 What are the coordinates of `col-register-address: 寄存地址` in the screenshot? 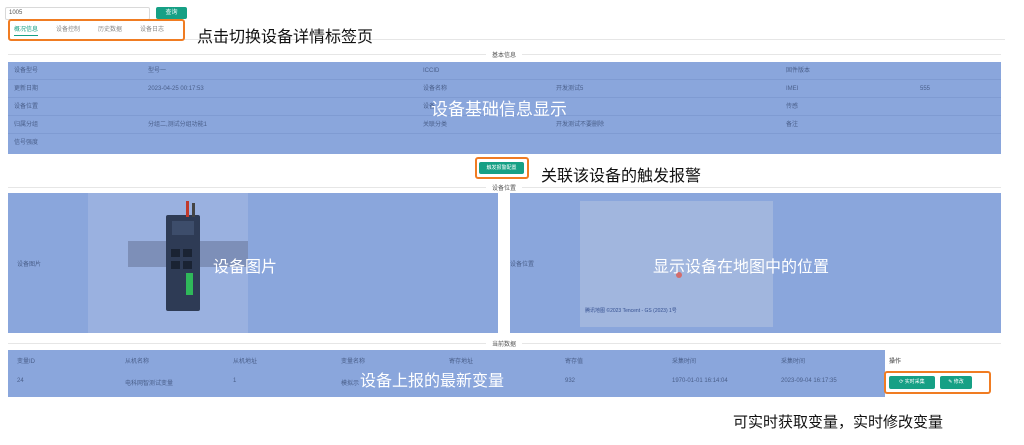 It's located at (461, 362).